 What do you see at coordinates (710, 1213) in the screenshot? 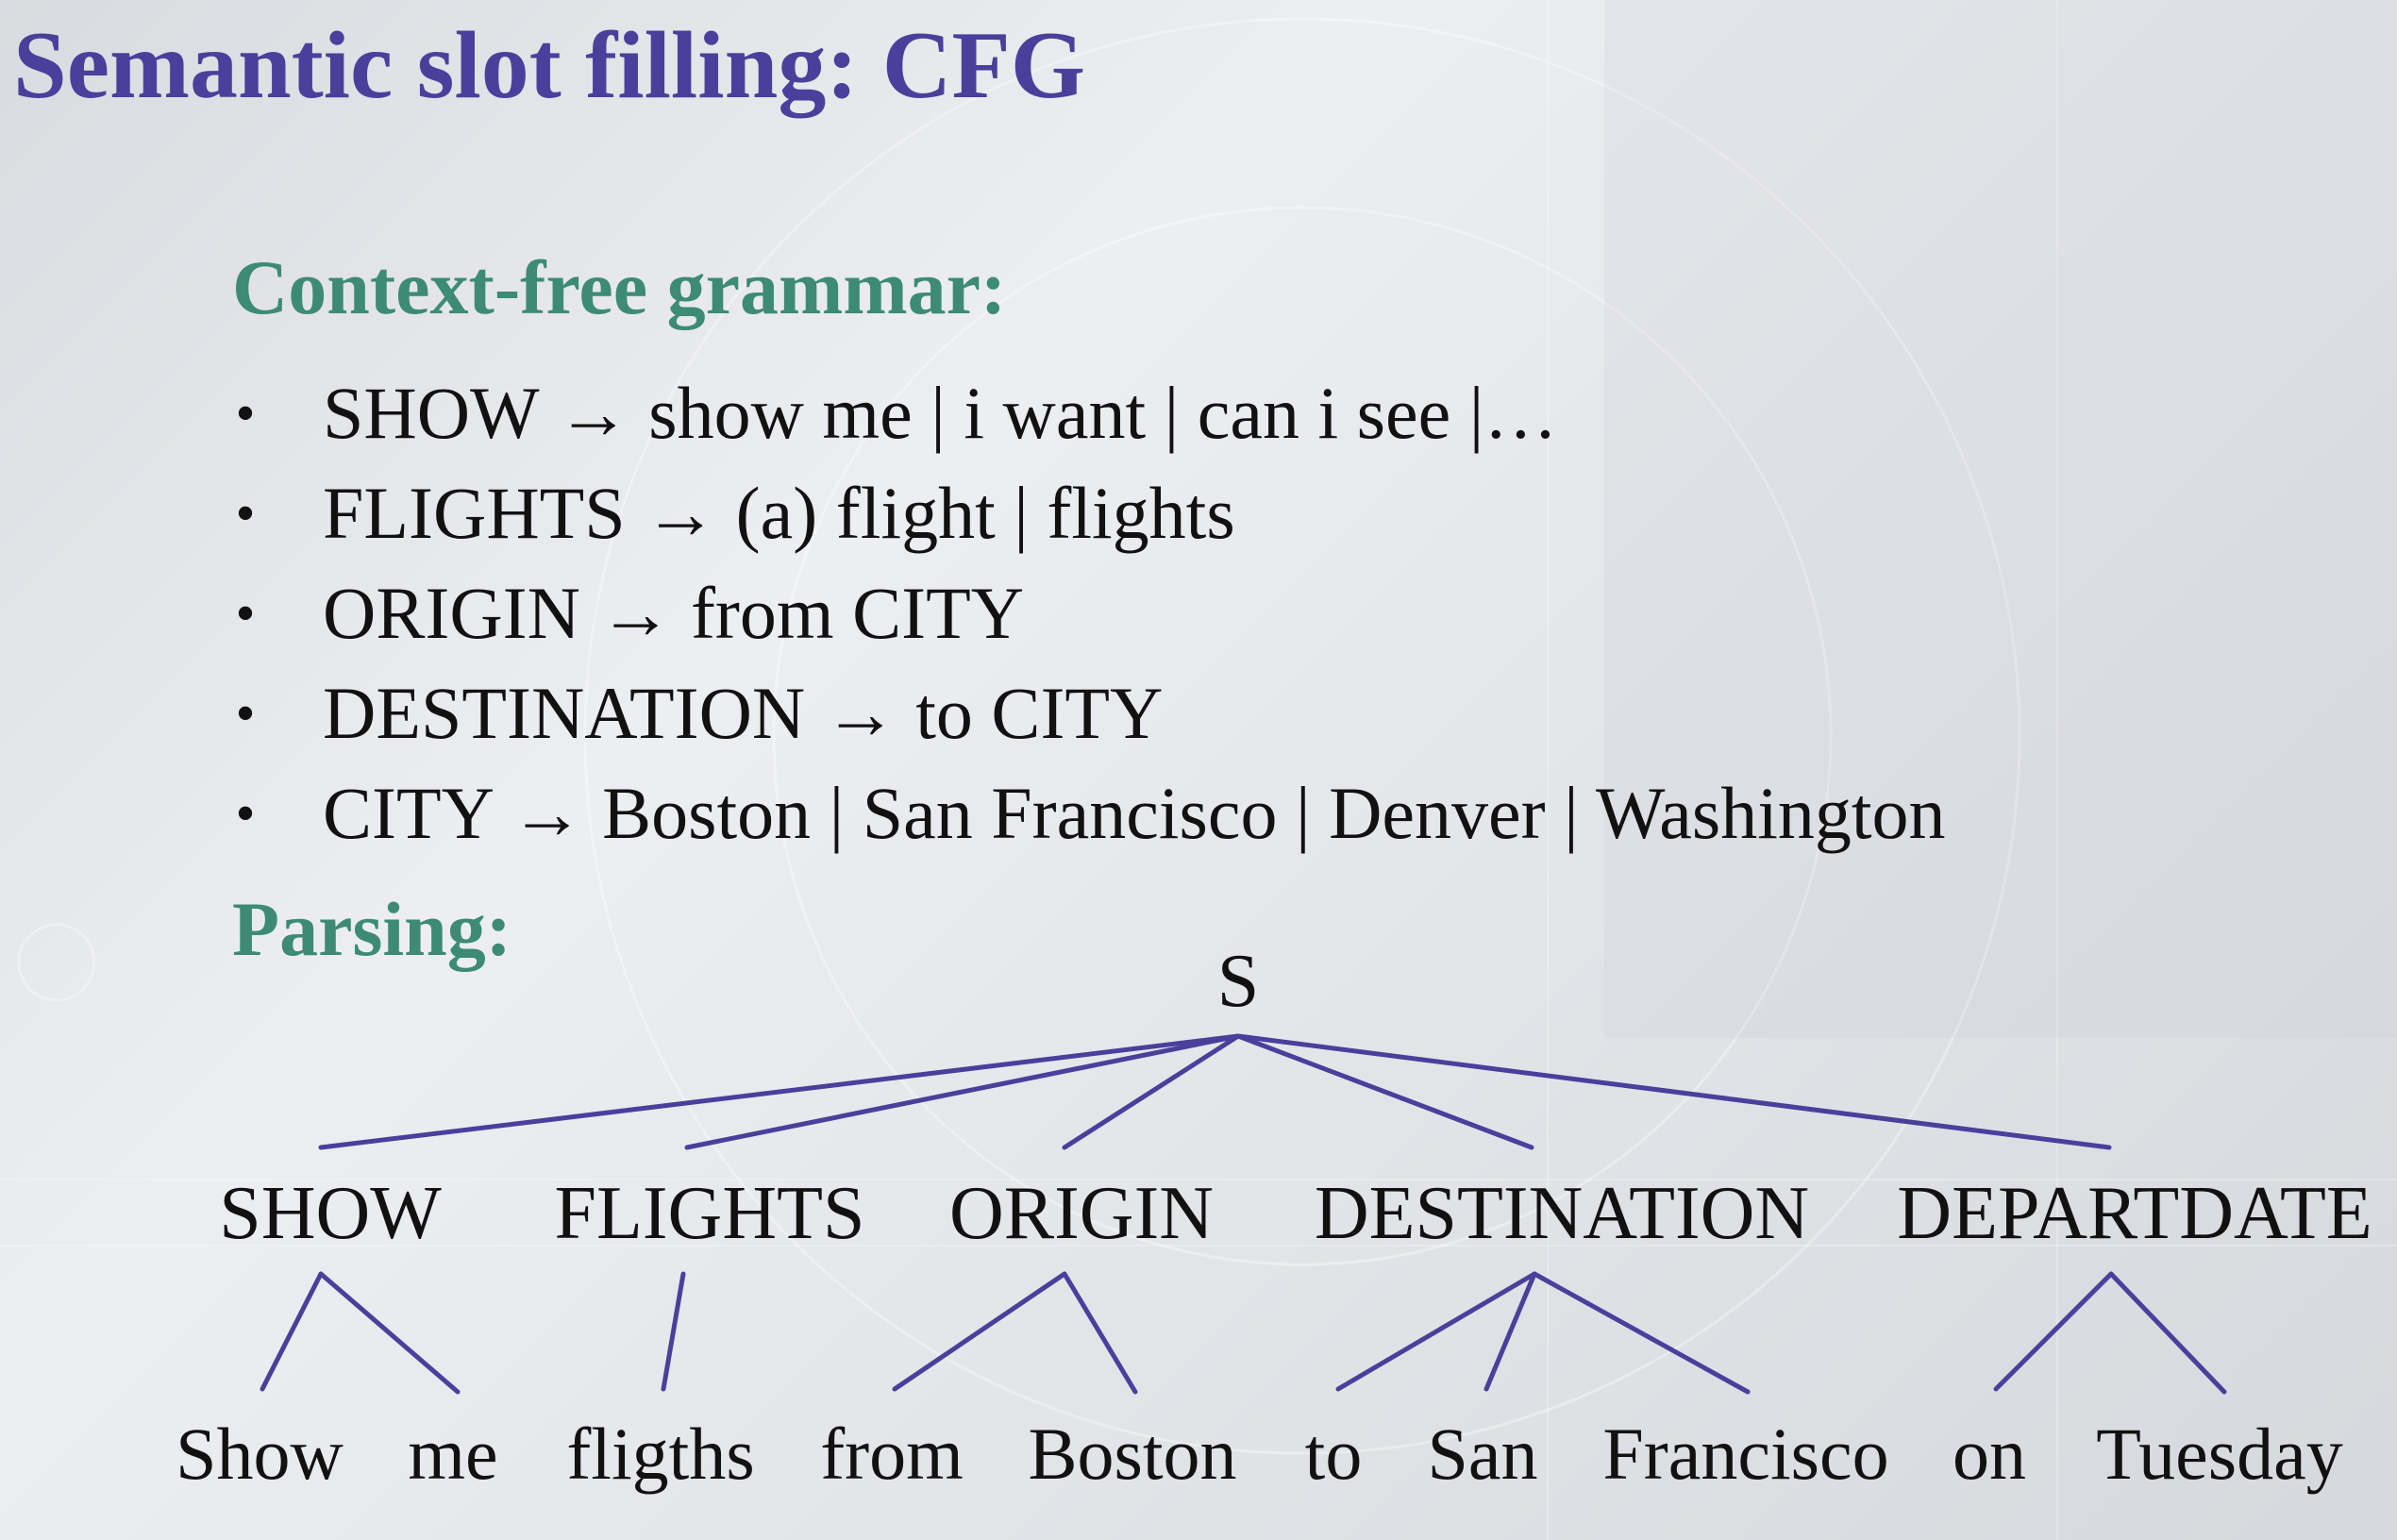
I see `tree-slot-node-flights: FLIGHTS` at bounding box center [710, 1213].